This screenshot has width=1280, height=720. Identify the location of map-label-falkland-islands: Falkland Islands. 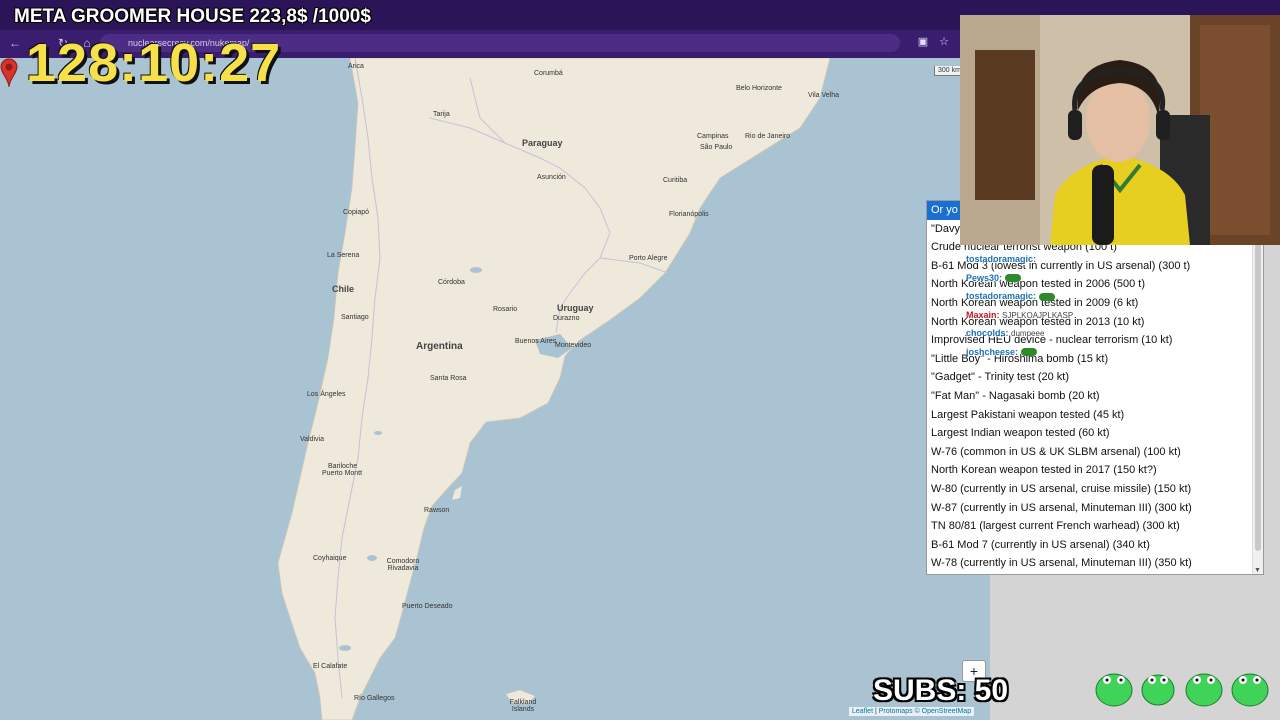
(523, 706).